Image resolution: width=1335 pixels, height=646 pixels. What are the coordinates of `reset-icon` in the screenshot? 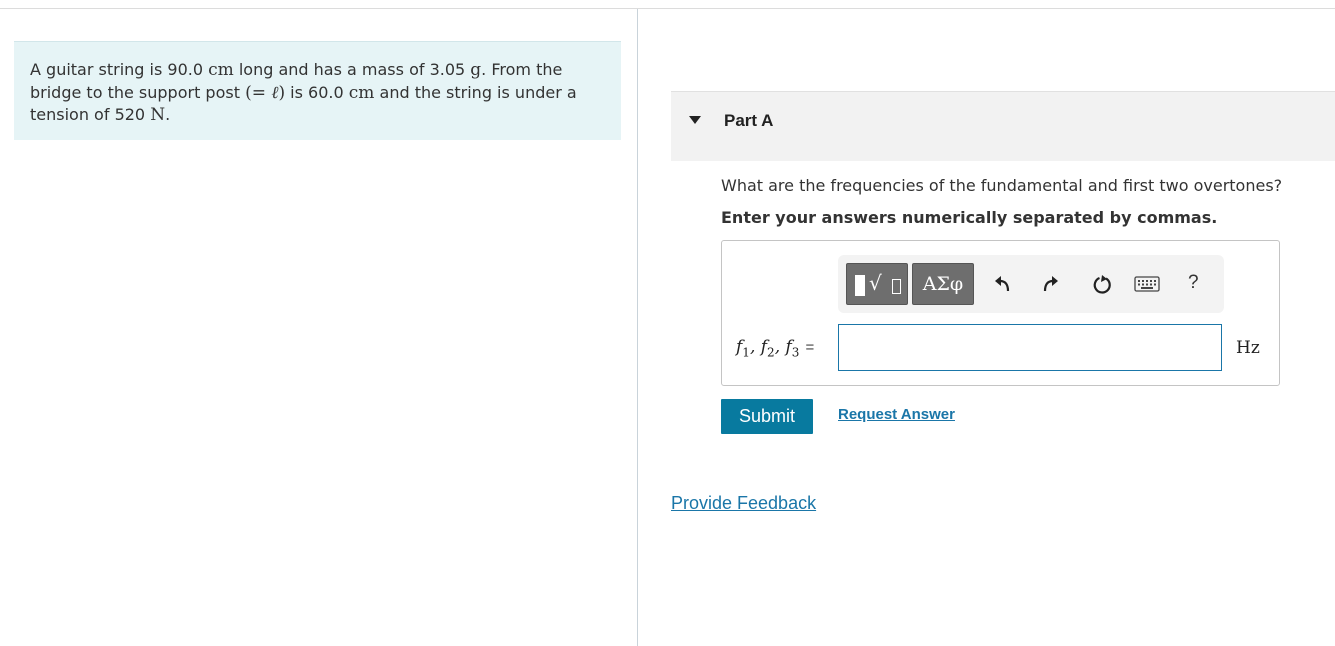 It's located at (1102, 284).